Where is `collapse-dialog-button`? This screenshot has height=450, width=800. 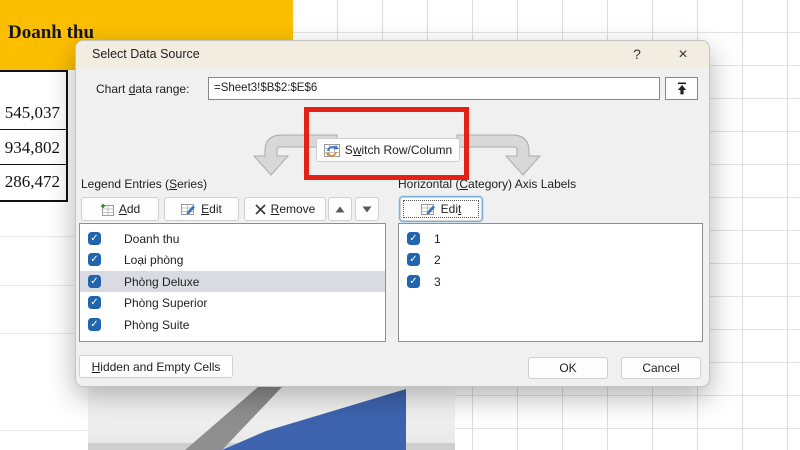
collapse-dialog-button is located at coordinates (681, 88).